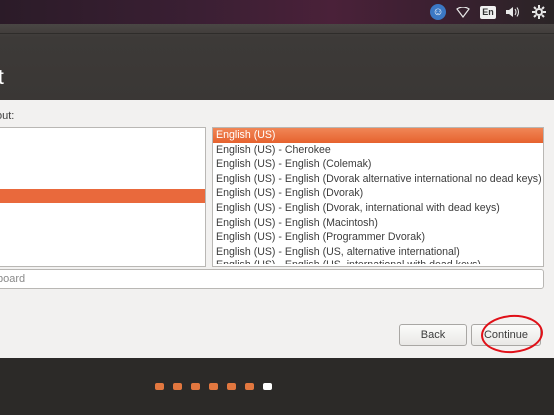 The image size is (554, 415). Describe the element at coordinates (539, 12) in the screenshot. I see `settings-gear-icon` at that location.